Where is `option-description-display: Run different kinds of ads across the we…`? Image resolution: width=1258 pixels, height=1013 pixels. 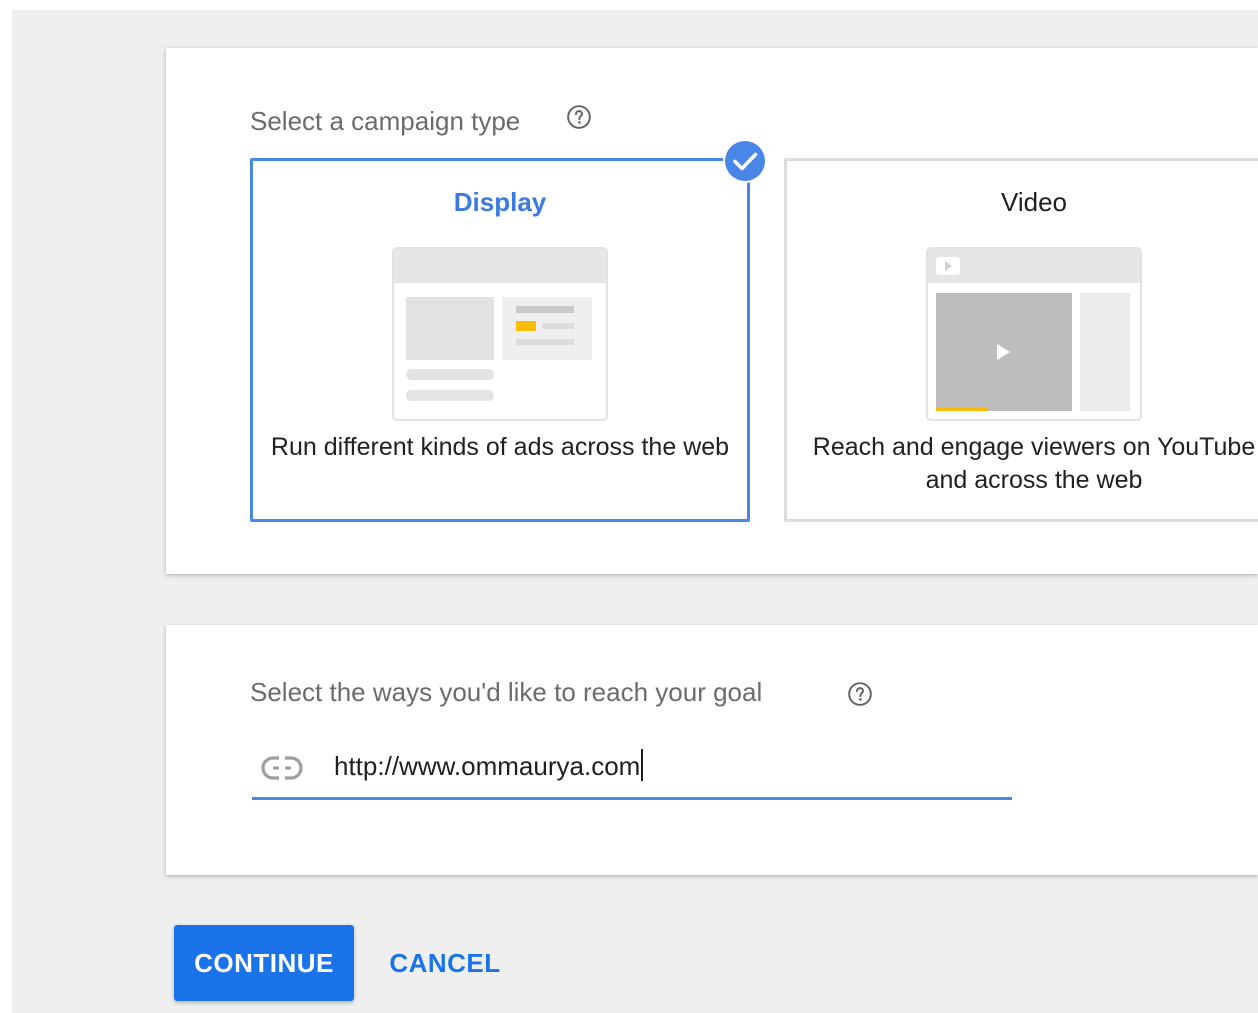 option-description-display: Run different kinds of ads across the we… is located at coordinates (500, 447).